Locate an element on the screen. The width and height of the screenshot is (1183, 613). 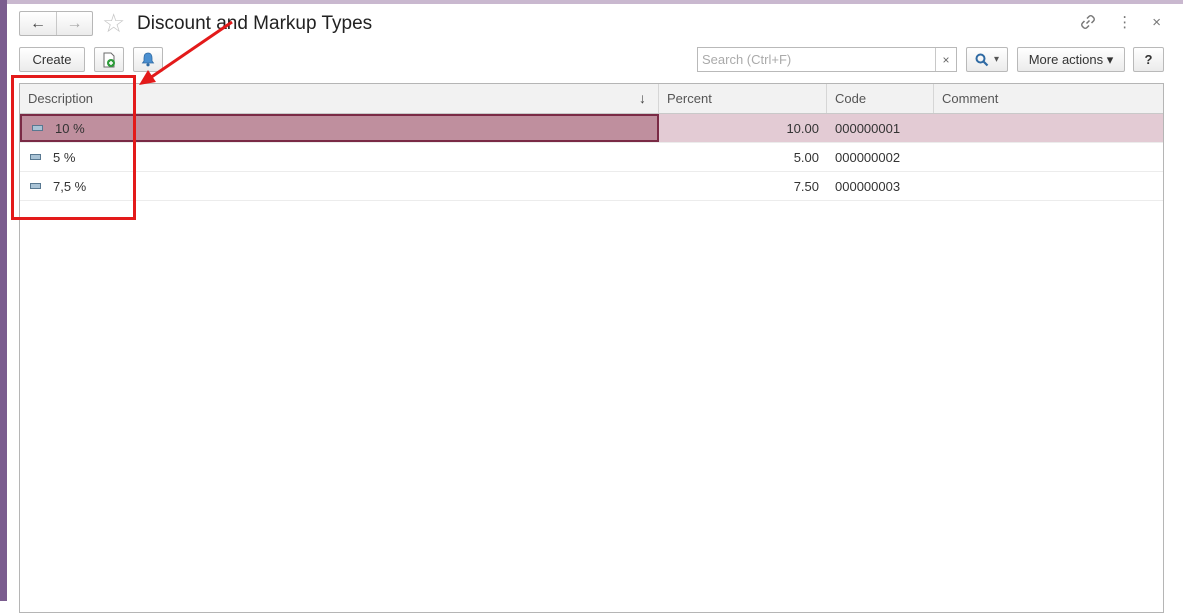
window-left-strip is located at coordinates (3, 300).